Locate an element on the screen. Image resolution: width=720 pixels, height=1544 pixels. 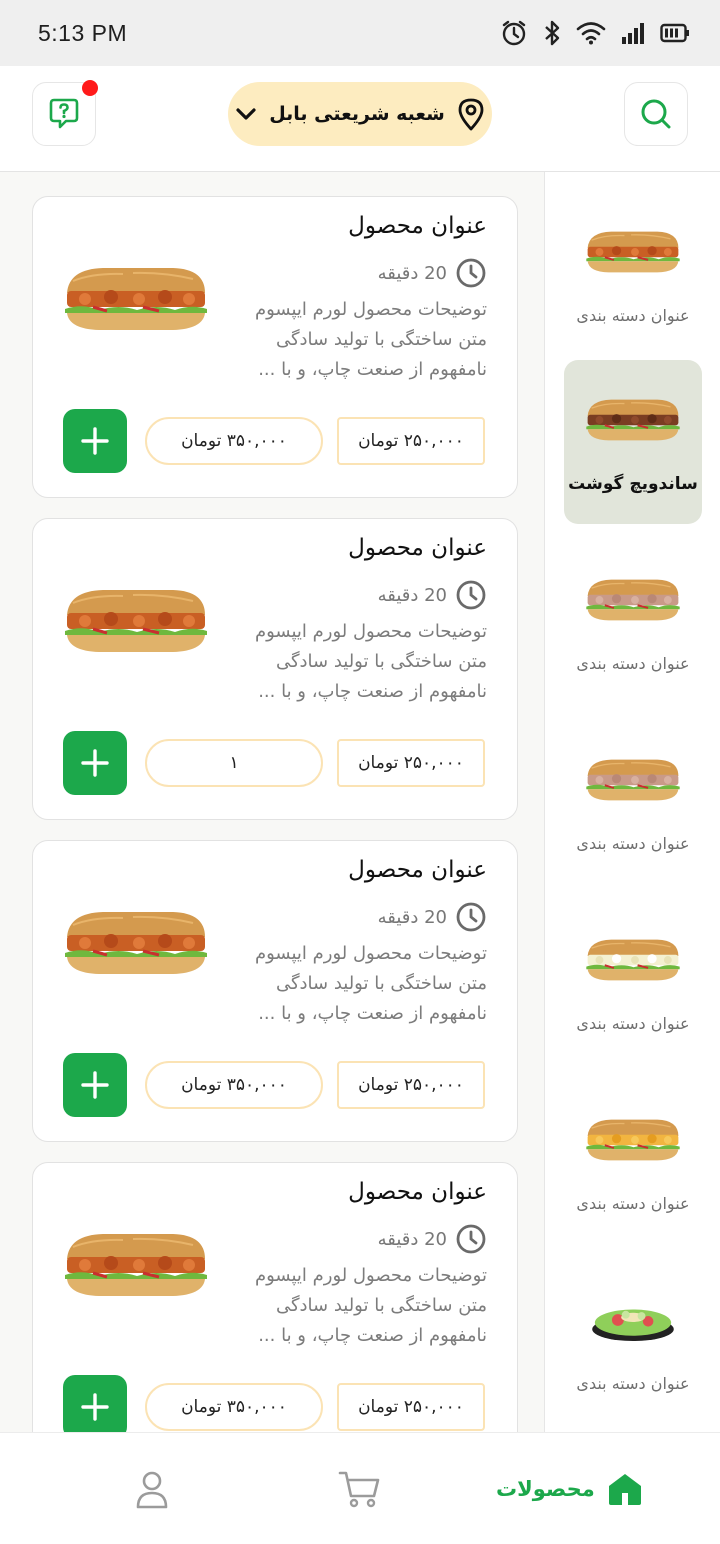
cart-icon is located at coordinates (360, 1489).